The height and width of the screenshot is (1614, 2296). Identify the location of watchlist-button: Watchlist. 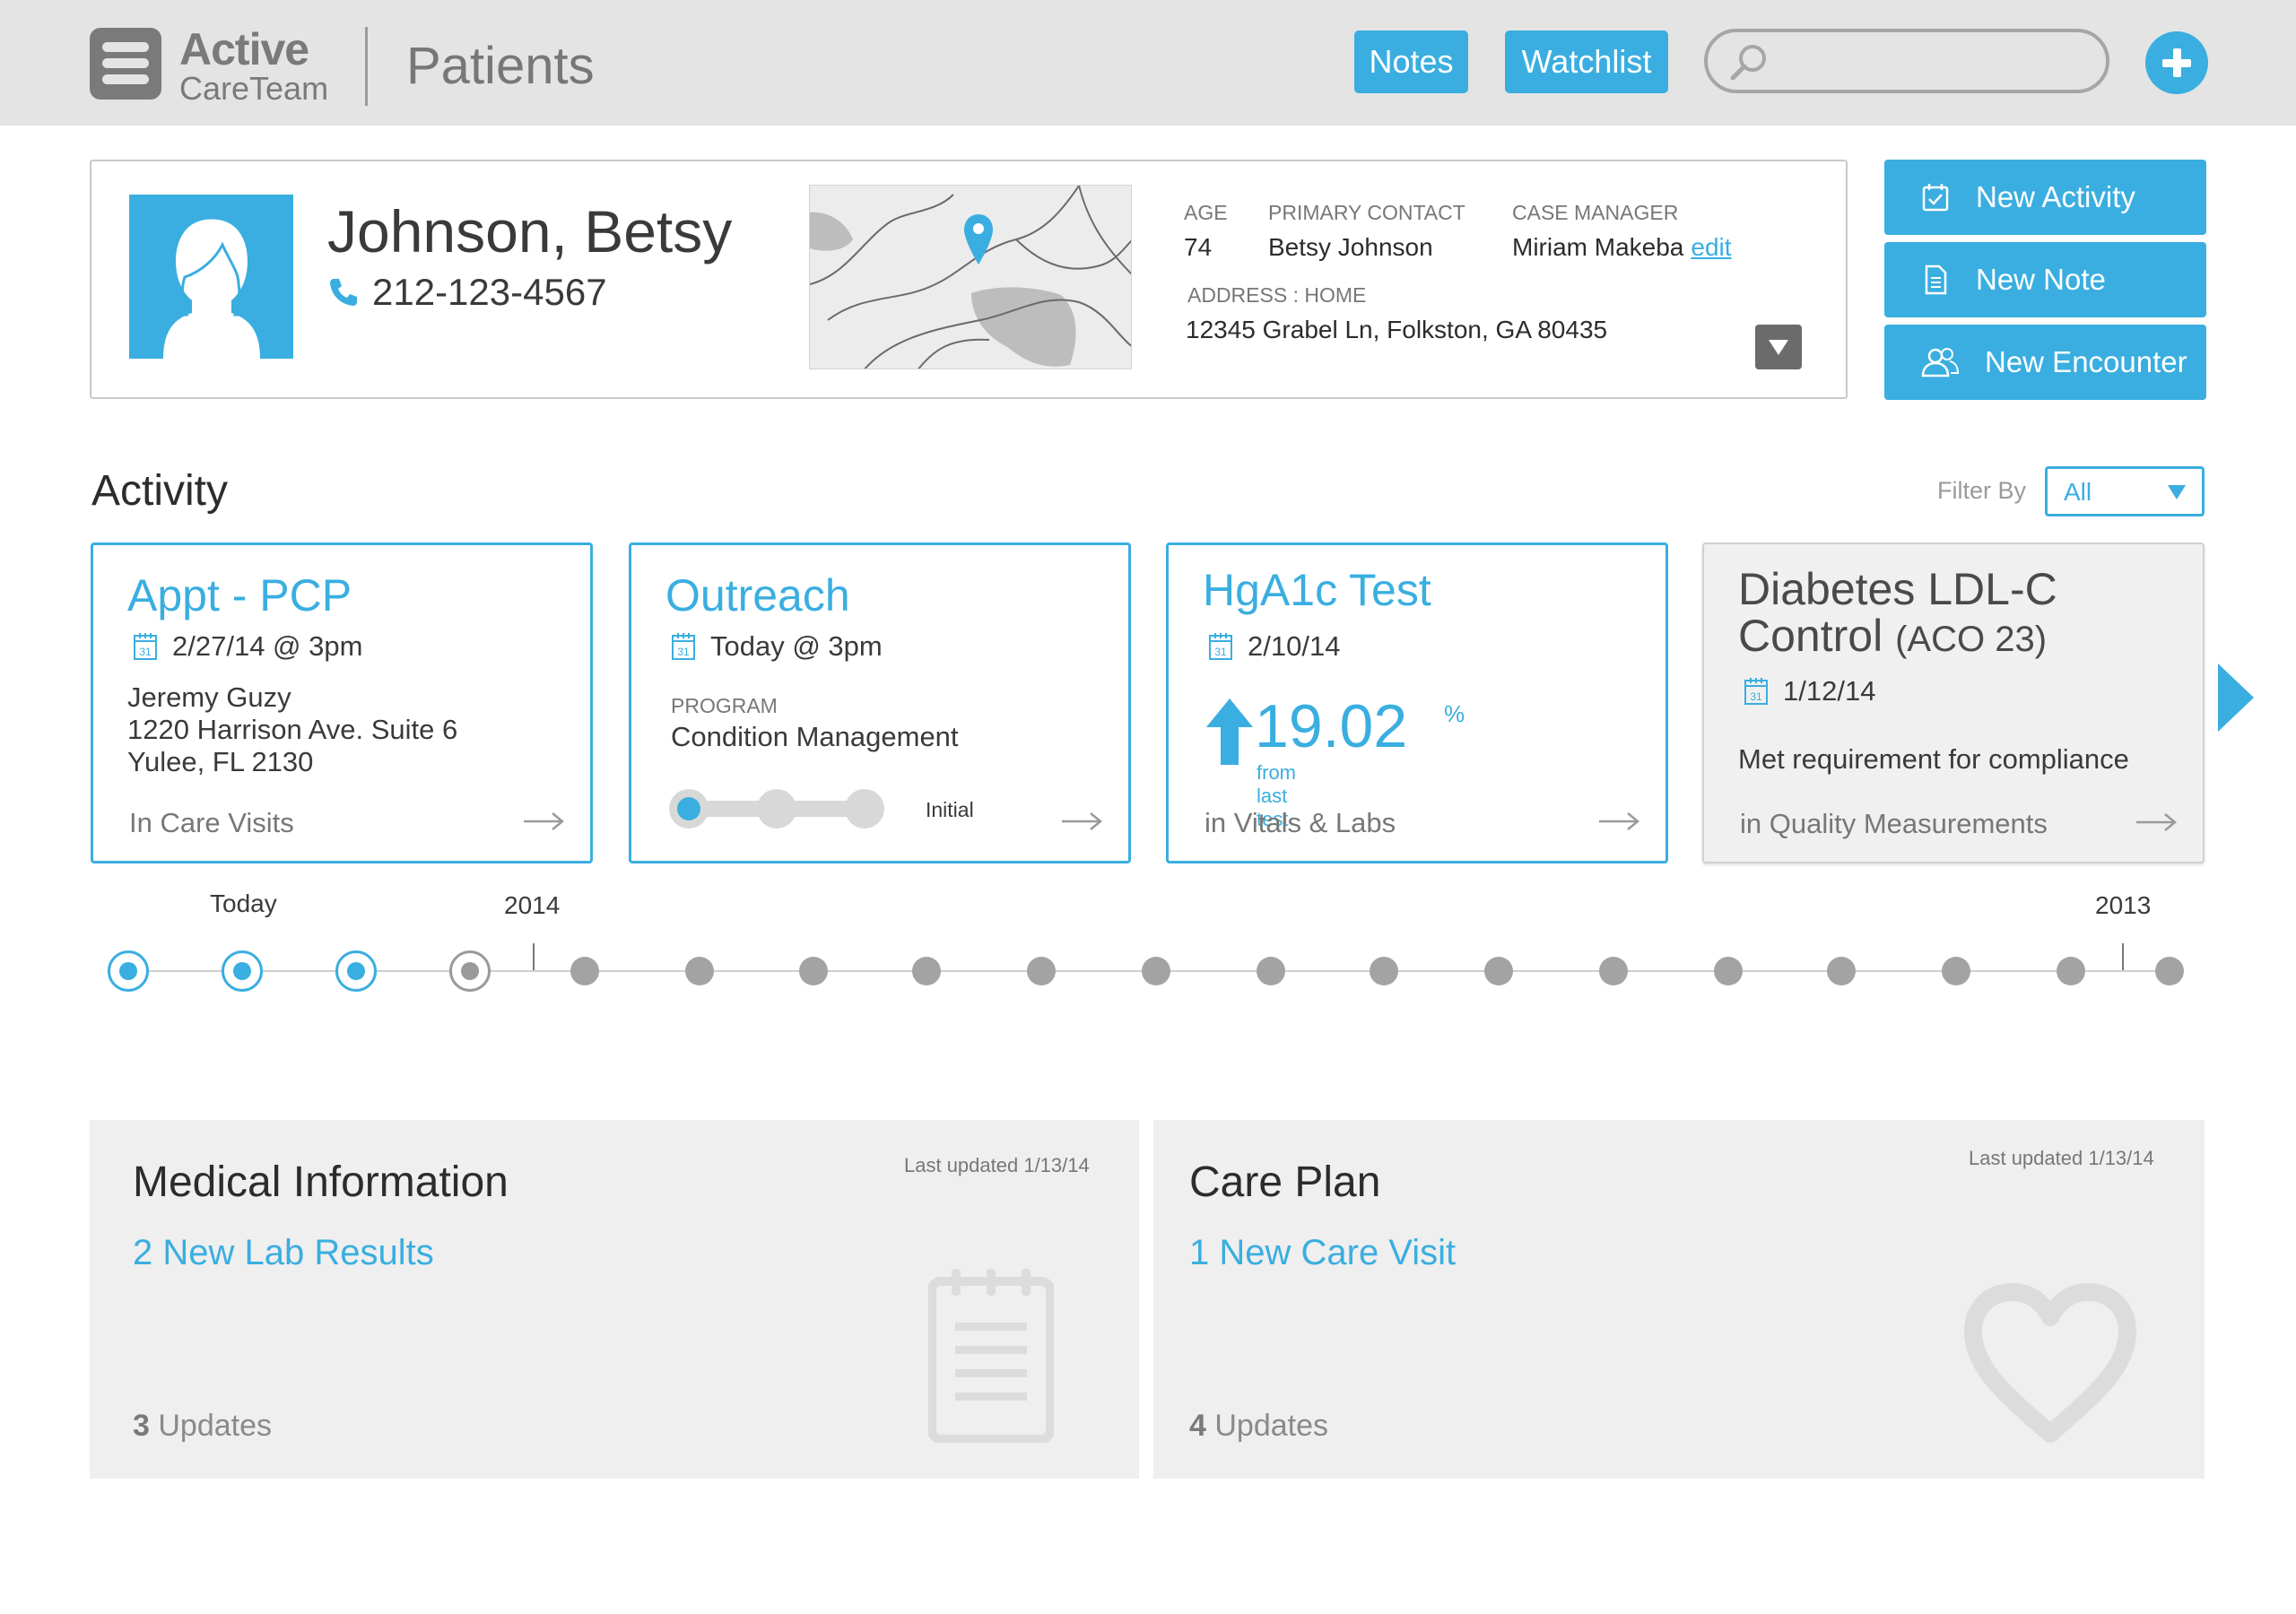
(1586, 61).